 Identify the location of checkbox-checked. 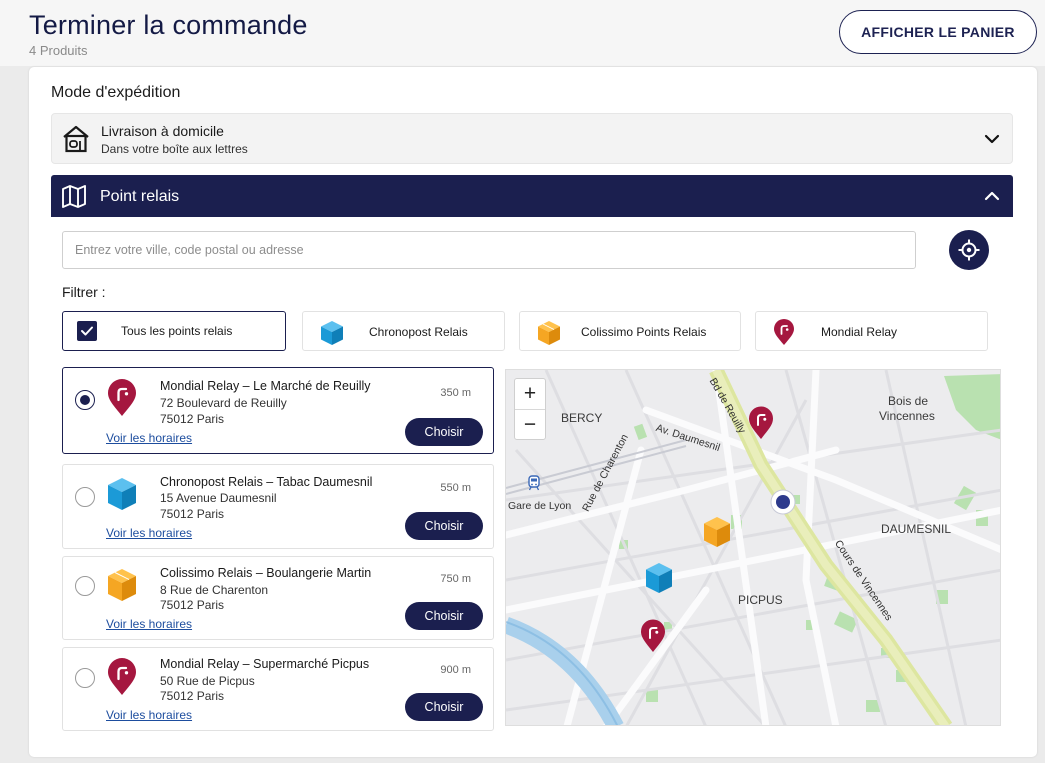
(87, 331).